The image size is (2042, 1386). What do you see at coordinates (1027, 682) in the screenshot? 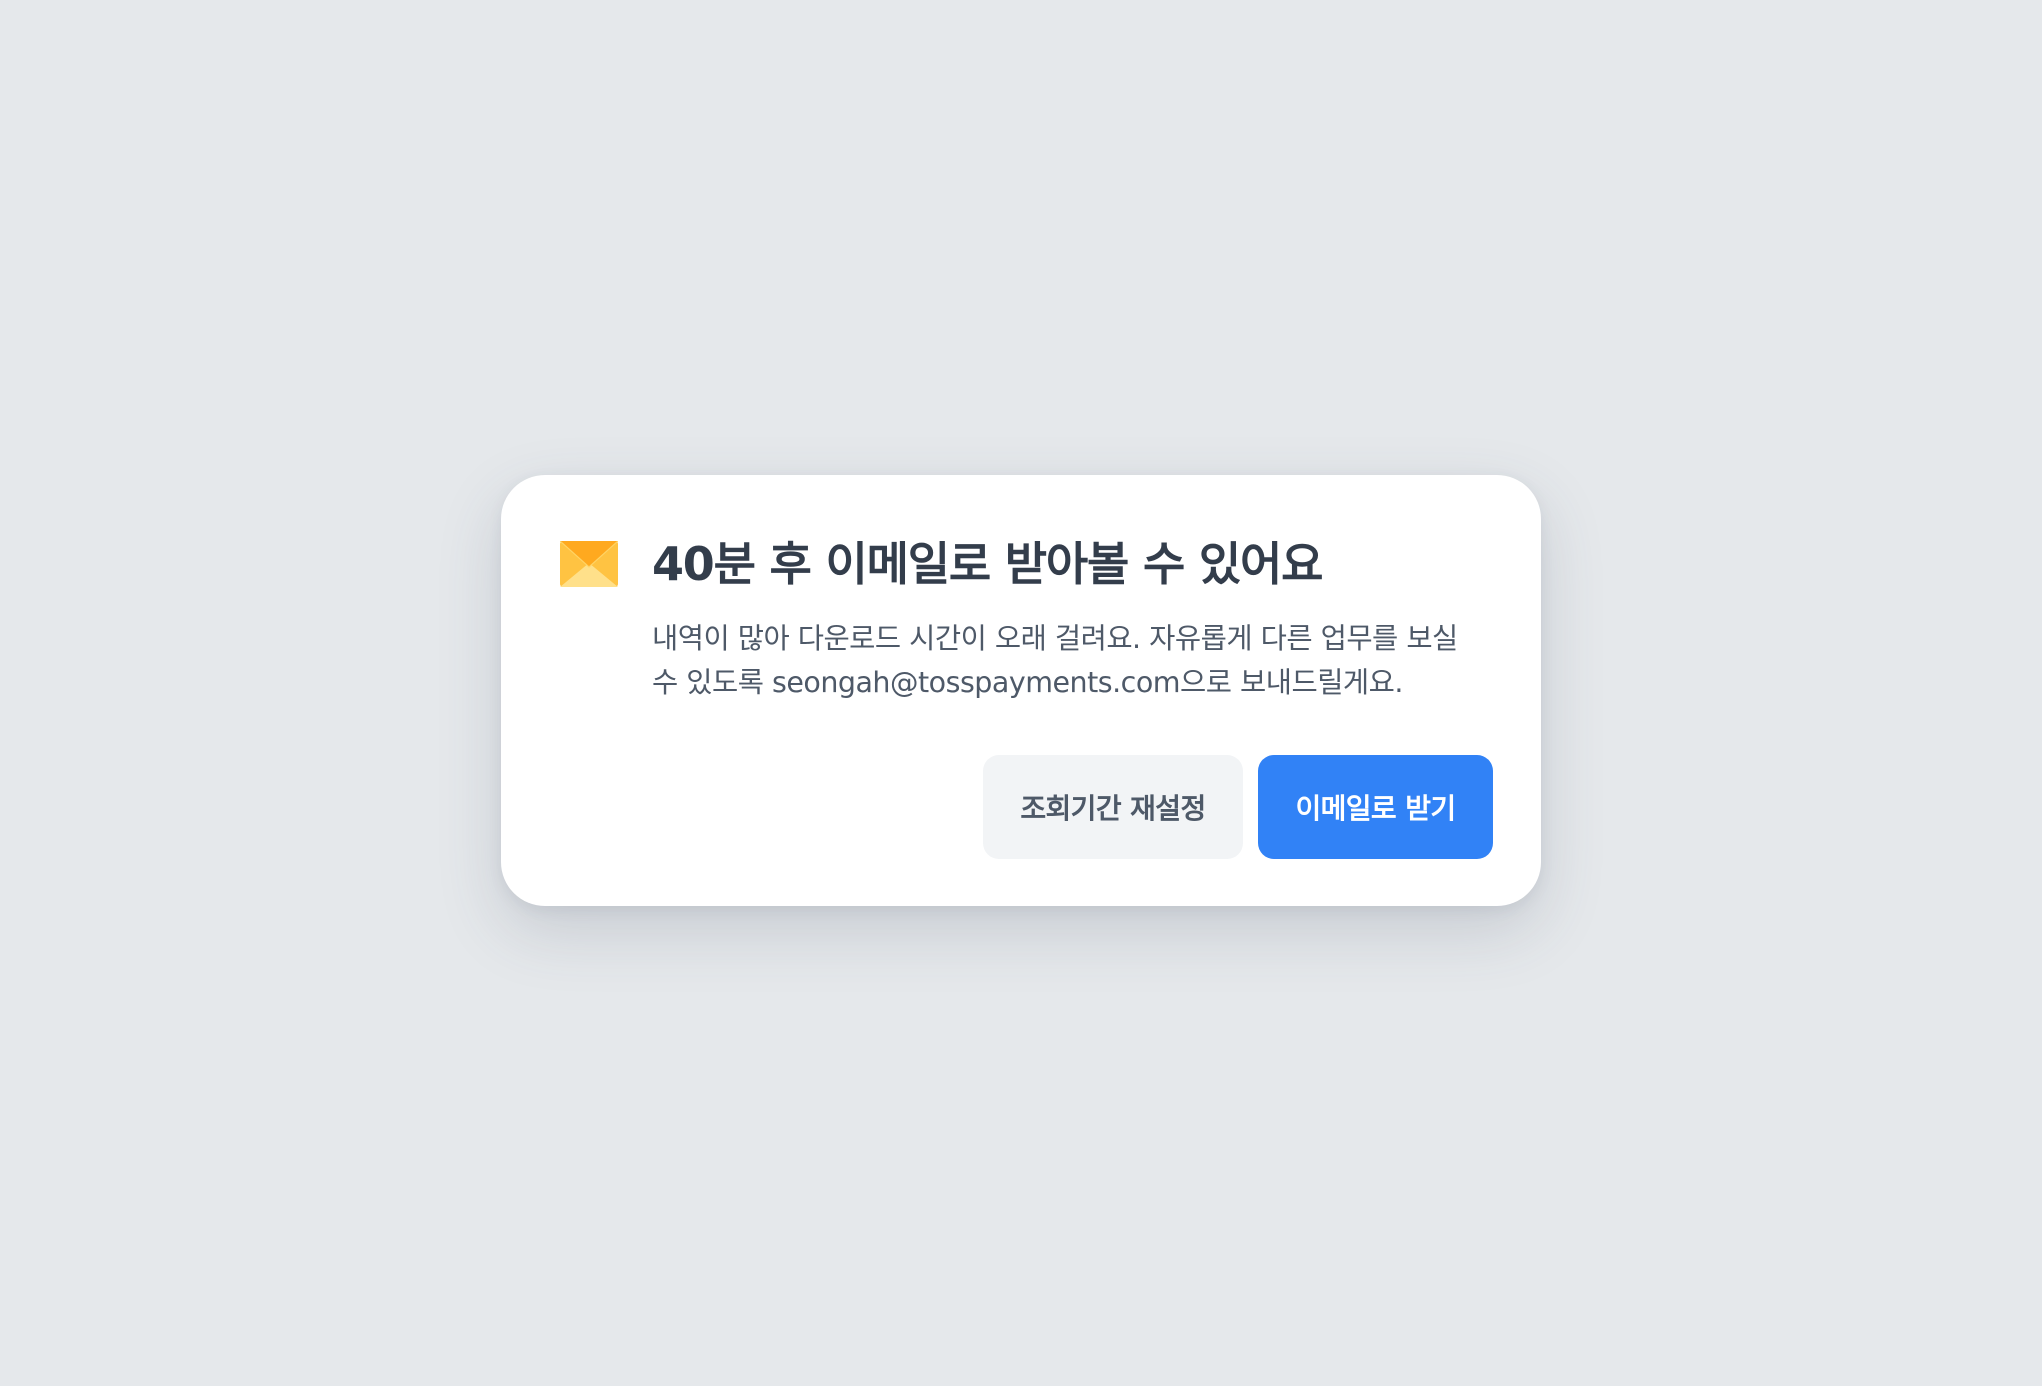
I see `description-line-2: 수 있도록 seongah@tosspayments.com으로 보내드릴게요.` at bounding box center [1027, 682].